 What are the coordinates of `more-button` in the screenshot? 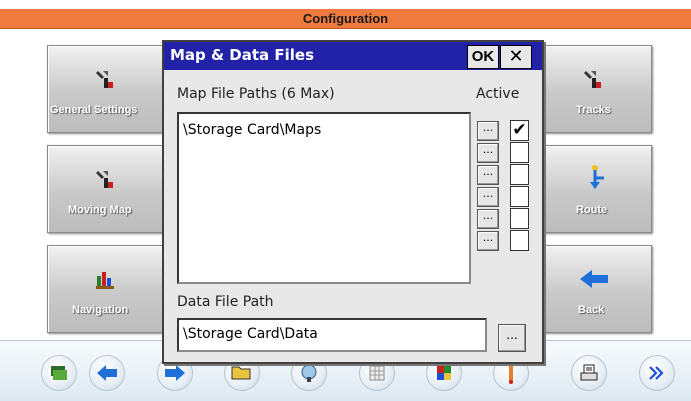 It's located at (657, 373).